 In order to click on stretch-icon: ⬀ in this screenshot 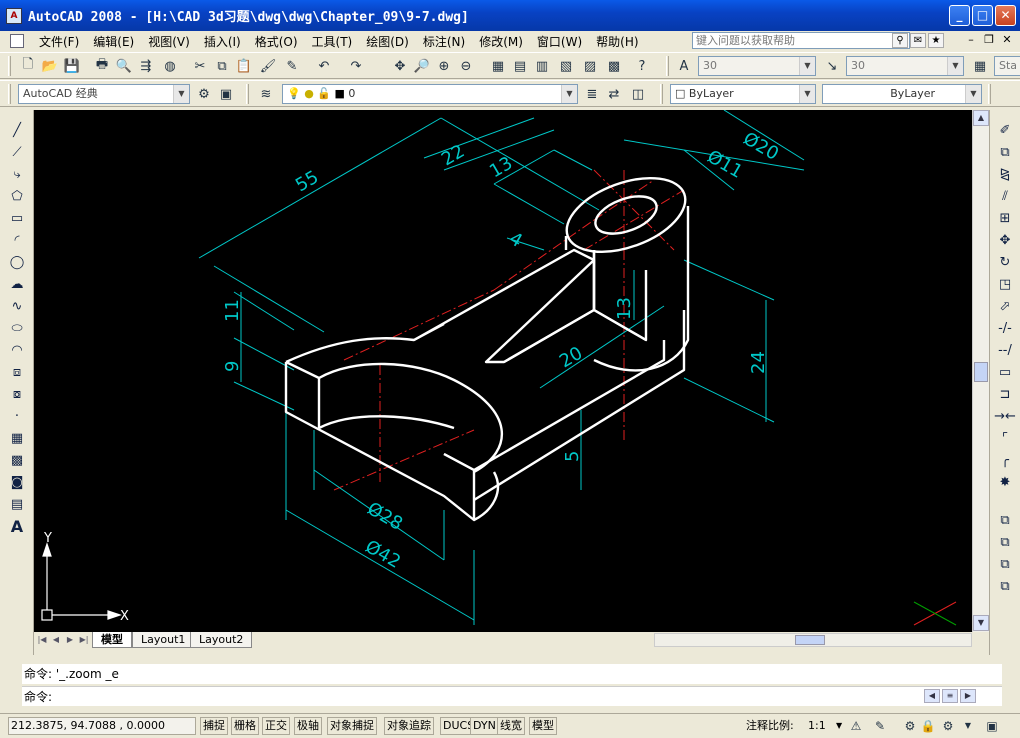, I will do `click(1005, 306)`.